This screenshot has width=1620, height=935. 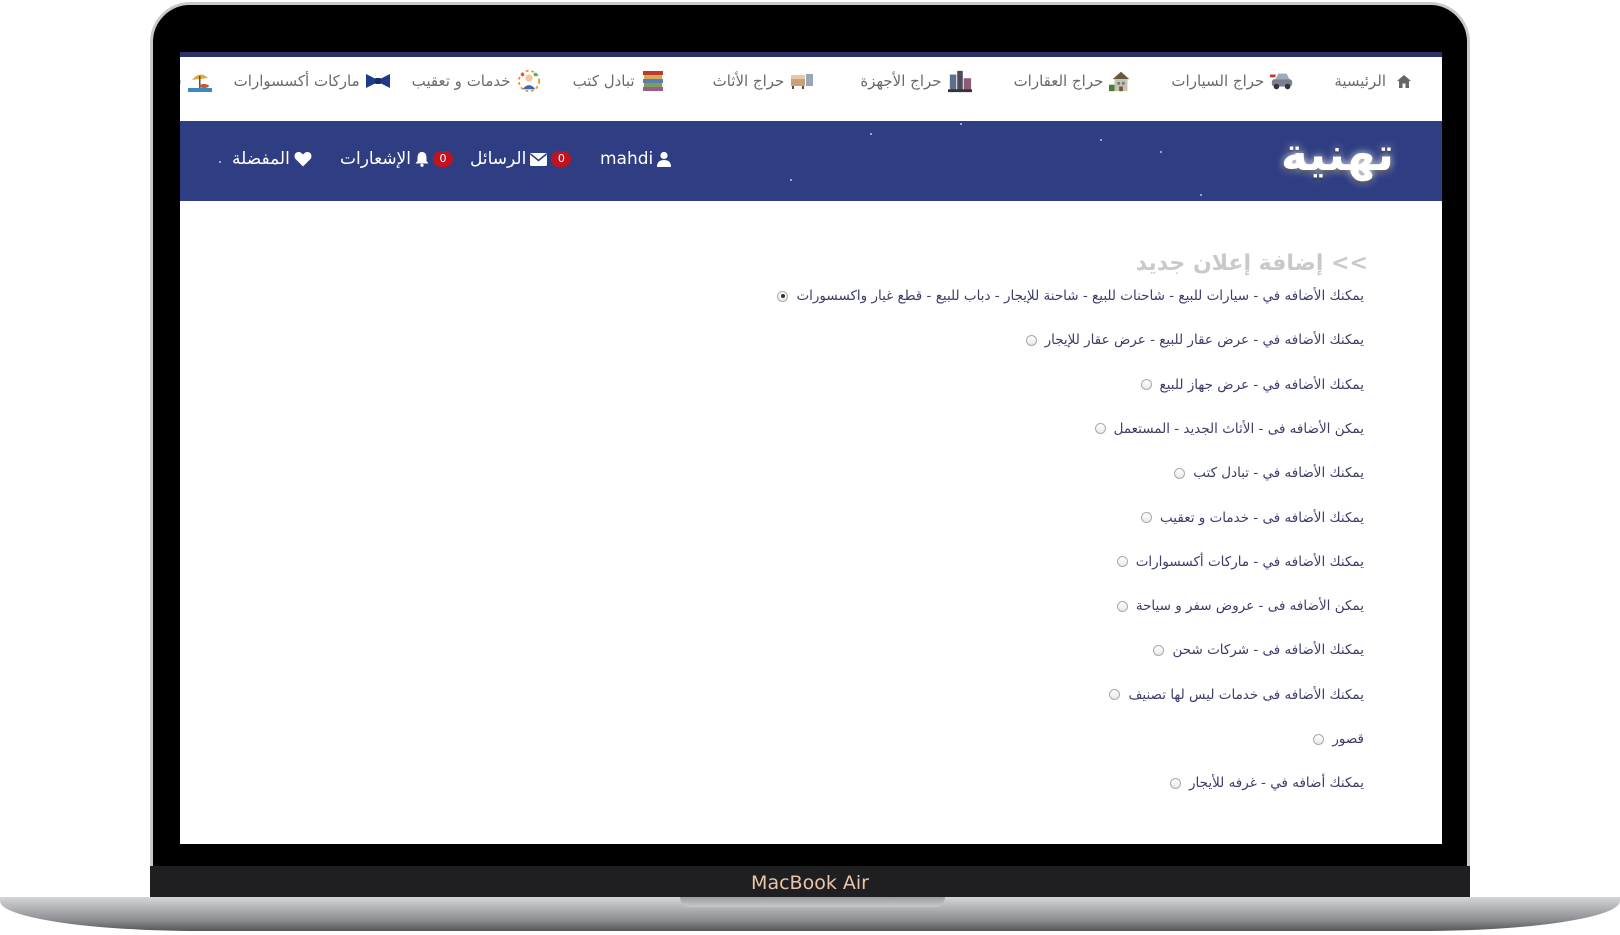 I want to click on nav-item-4: حراج الأجهزة, so click(x=916, y=81).